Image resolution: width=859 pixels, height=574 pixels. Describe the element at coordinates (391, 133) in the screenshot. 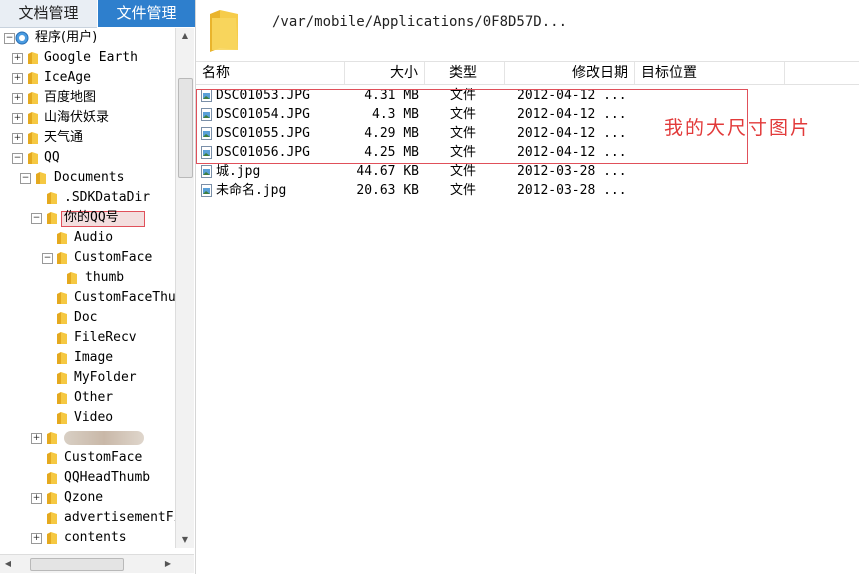

I see `file-size: 4.29 MB` at that location.